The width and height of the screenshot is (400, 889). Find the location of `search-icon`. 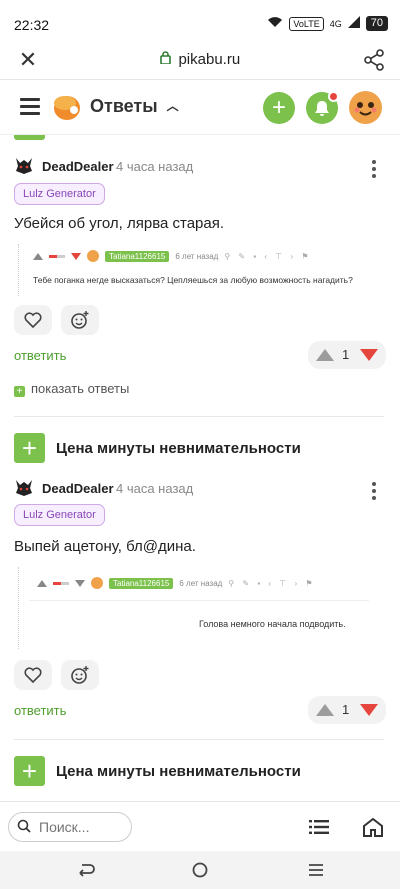

search-icon is located at coordinates (24, 826).